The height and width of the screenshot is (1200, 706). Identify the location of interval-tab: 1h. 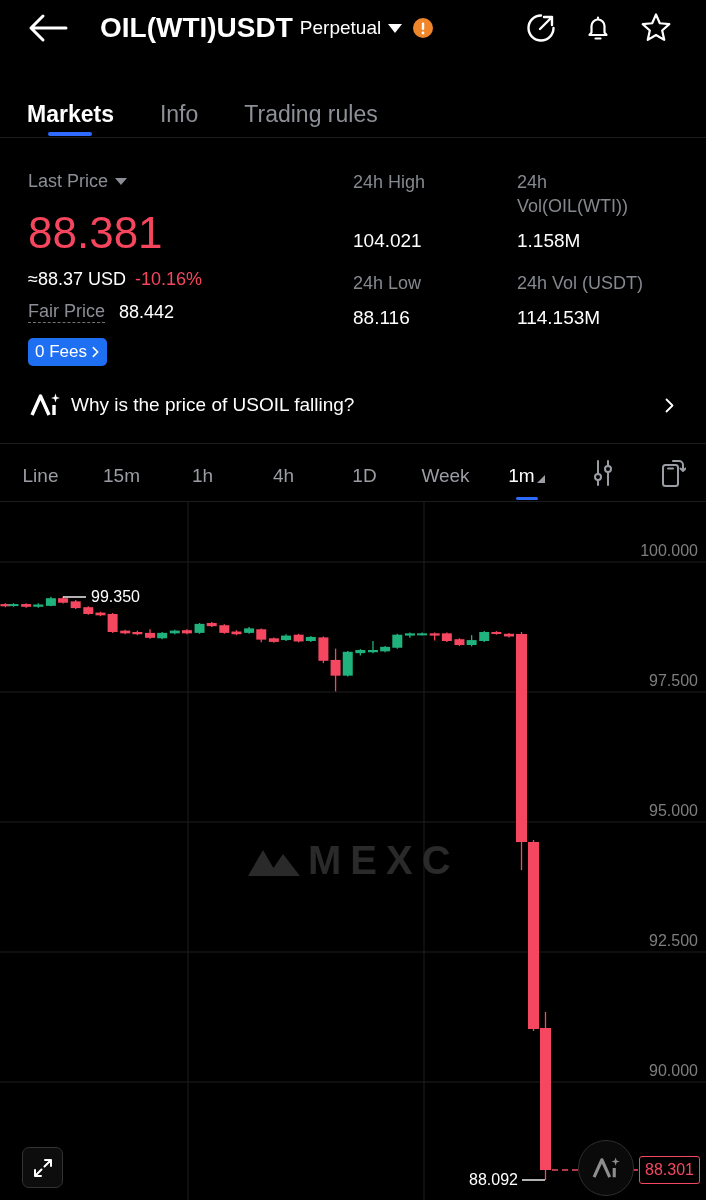
(202, 472).